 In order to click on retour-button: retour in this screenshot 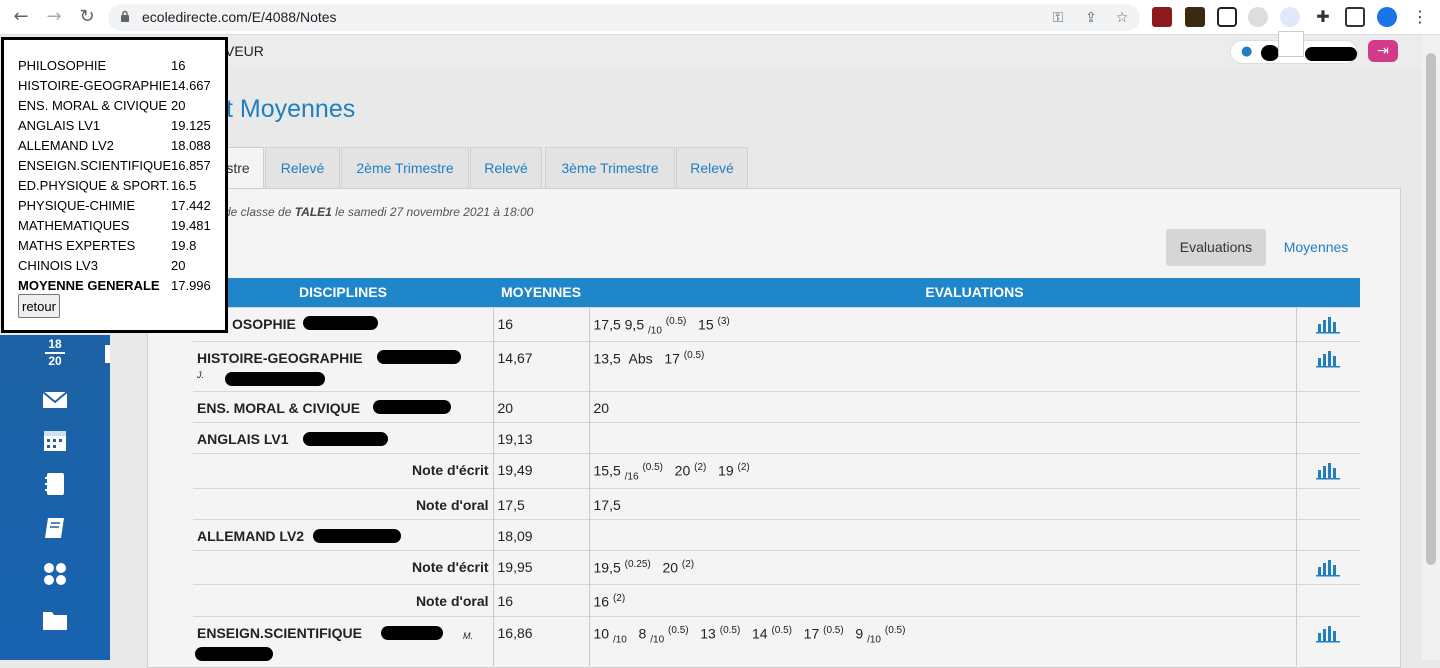, I will do `click(39, 306)`.